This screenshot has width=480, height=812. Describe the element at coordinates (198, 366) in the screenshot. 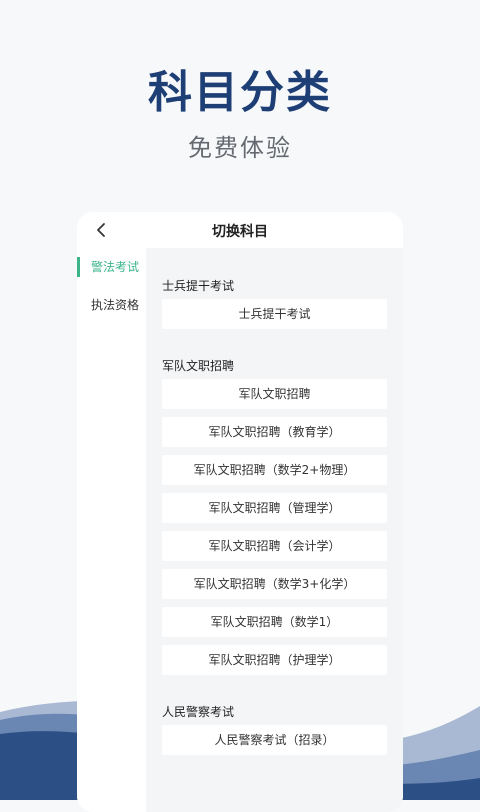

I see `group-title: 军队文职招聘` at that location.